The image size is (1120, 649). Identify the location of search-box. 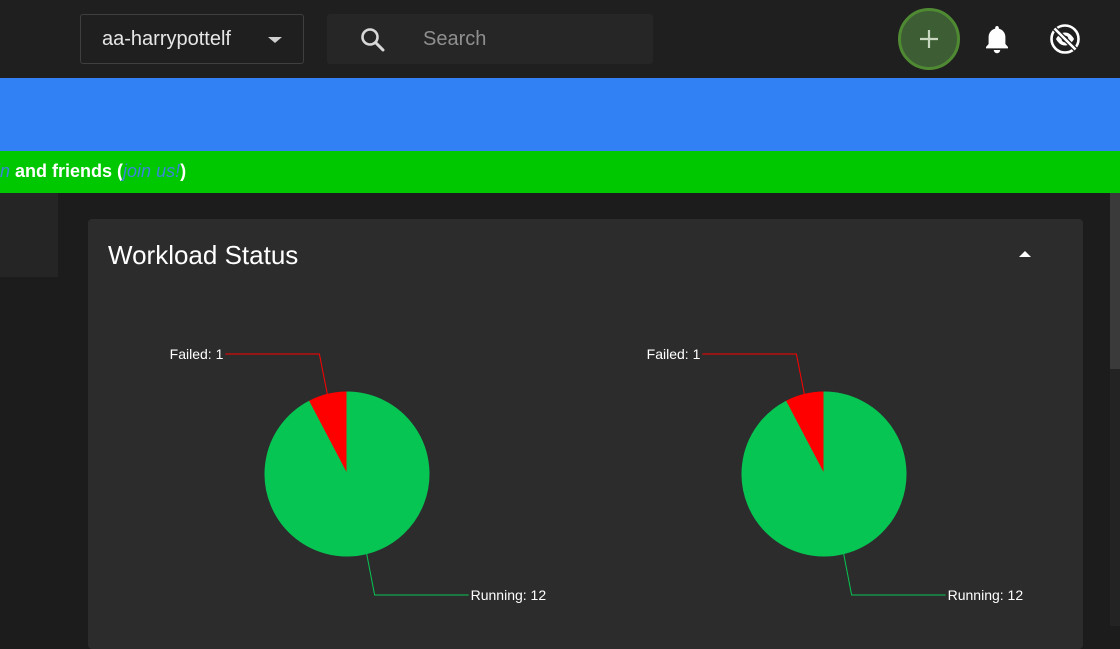
(490, 39).